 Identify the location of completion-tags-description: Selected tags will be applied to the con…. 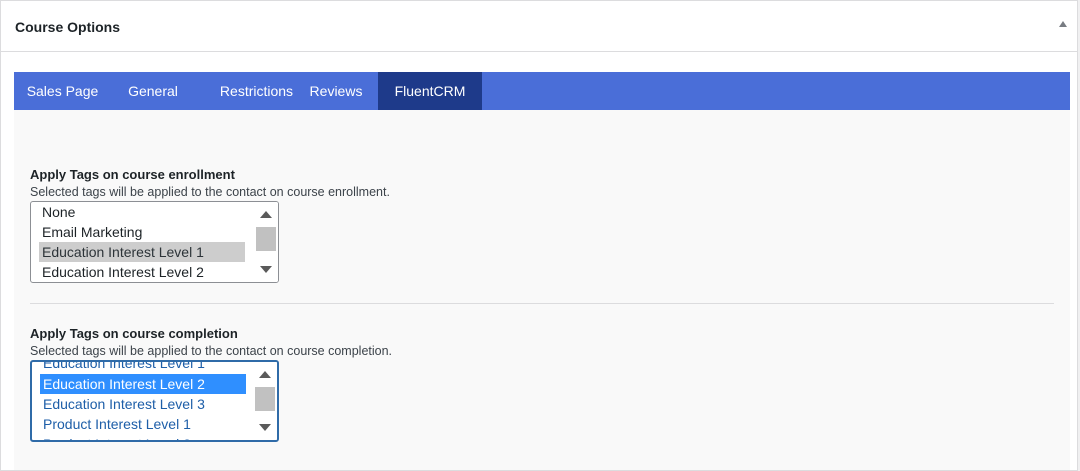
(211, 351).